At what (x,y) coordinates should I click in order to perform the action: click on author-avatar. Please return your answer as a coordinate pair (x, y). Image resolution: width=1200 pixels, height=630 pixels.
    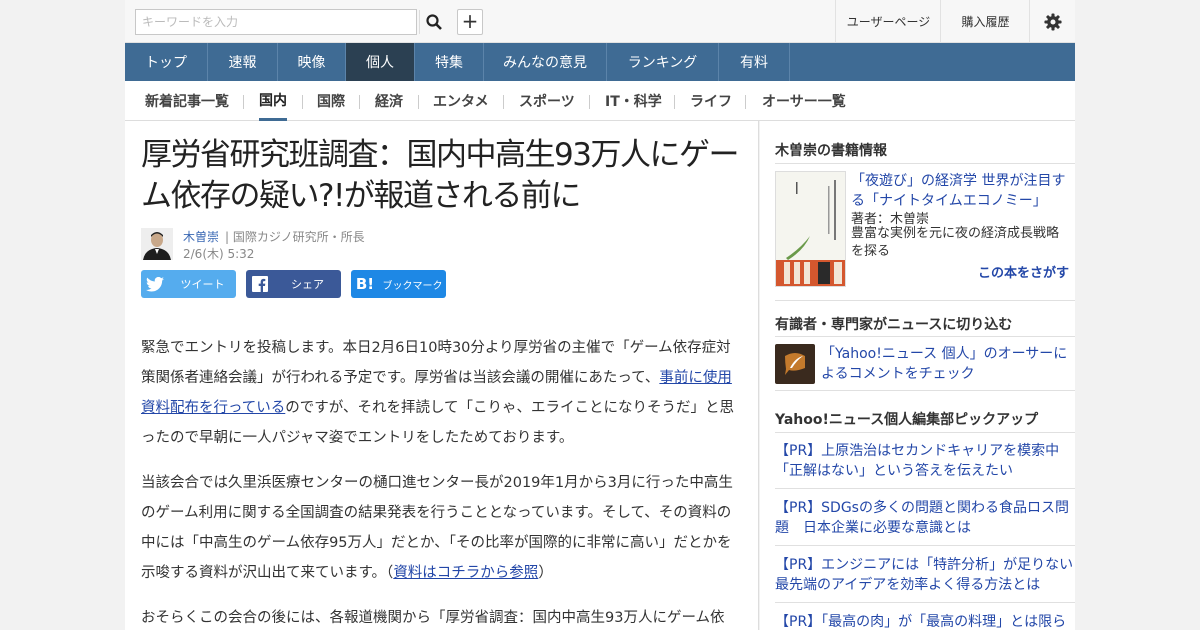
    Looking at the image, I should click on (157, 244).